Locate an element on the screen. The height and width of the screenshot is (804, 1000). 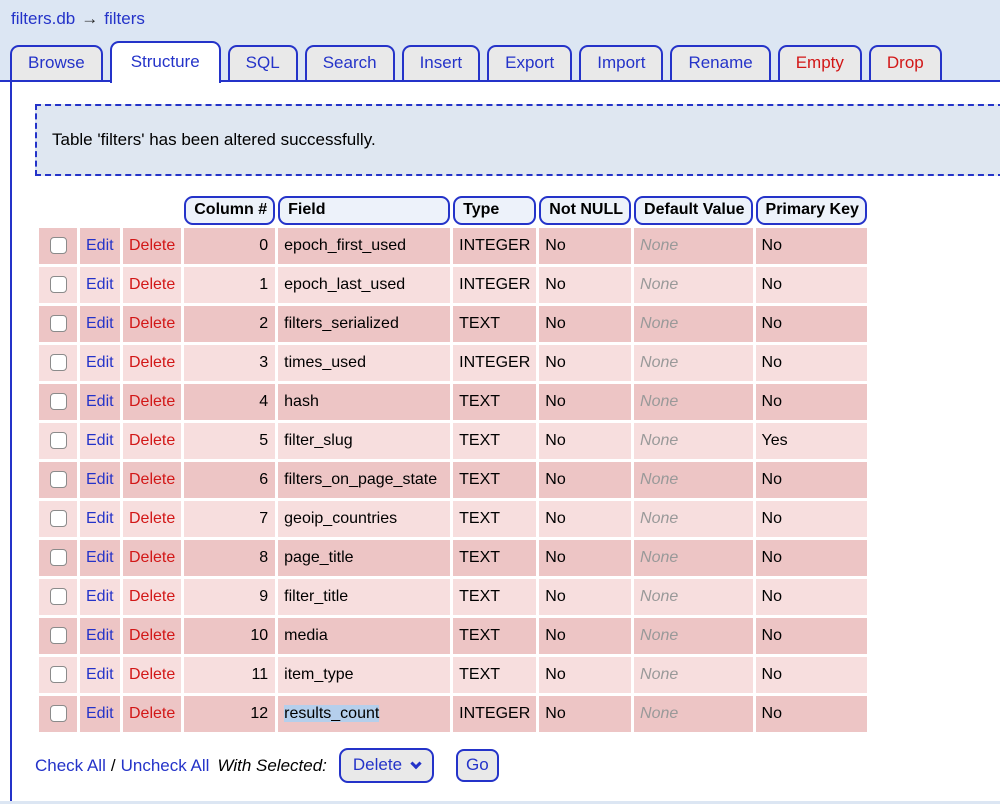
field-value: times_used is located at coordinates (325, 362).